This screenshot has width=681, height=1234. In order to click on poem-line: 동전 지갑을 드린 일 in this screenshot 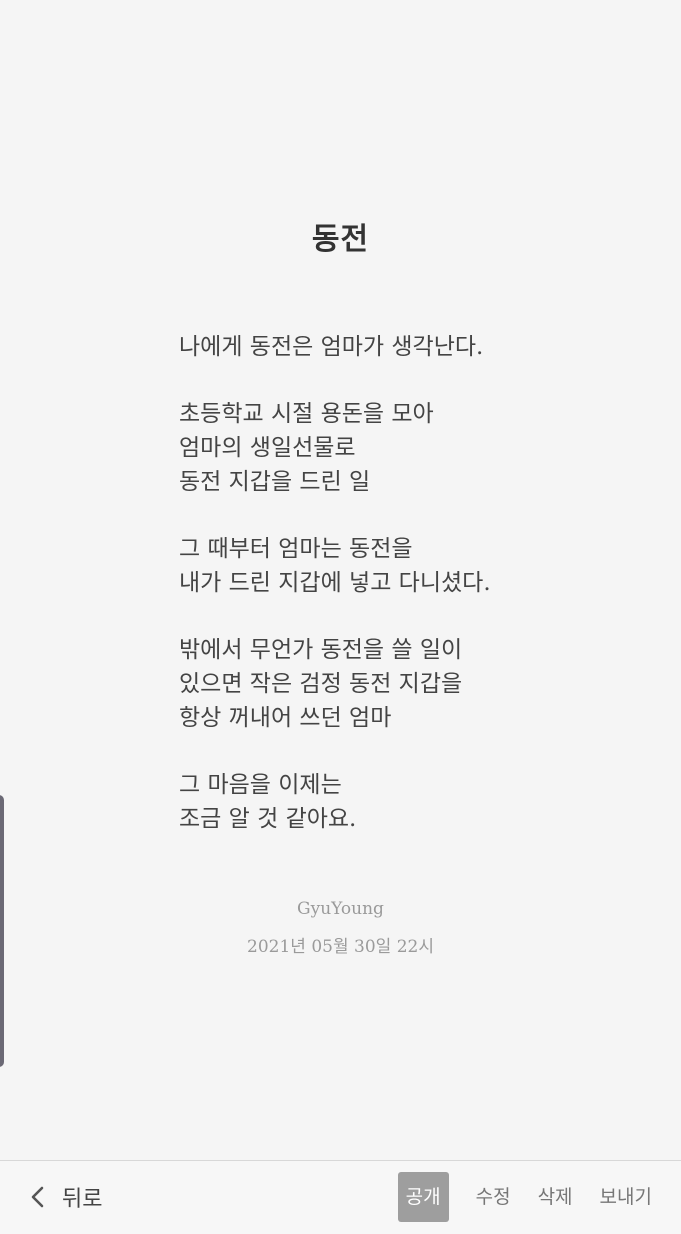, I will do `click(275, 482)`.